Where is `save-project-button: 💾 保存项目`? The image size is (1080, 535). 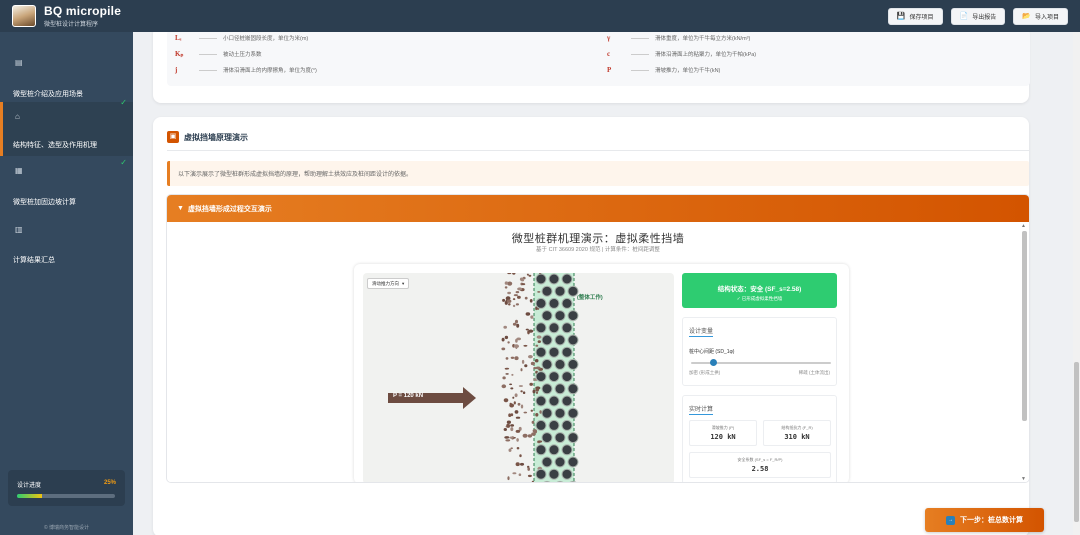
save-project-button: 💾 保存项目 is located at coordinates (915, 16).